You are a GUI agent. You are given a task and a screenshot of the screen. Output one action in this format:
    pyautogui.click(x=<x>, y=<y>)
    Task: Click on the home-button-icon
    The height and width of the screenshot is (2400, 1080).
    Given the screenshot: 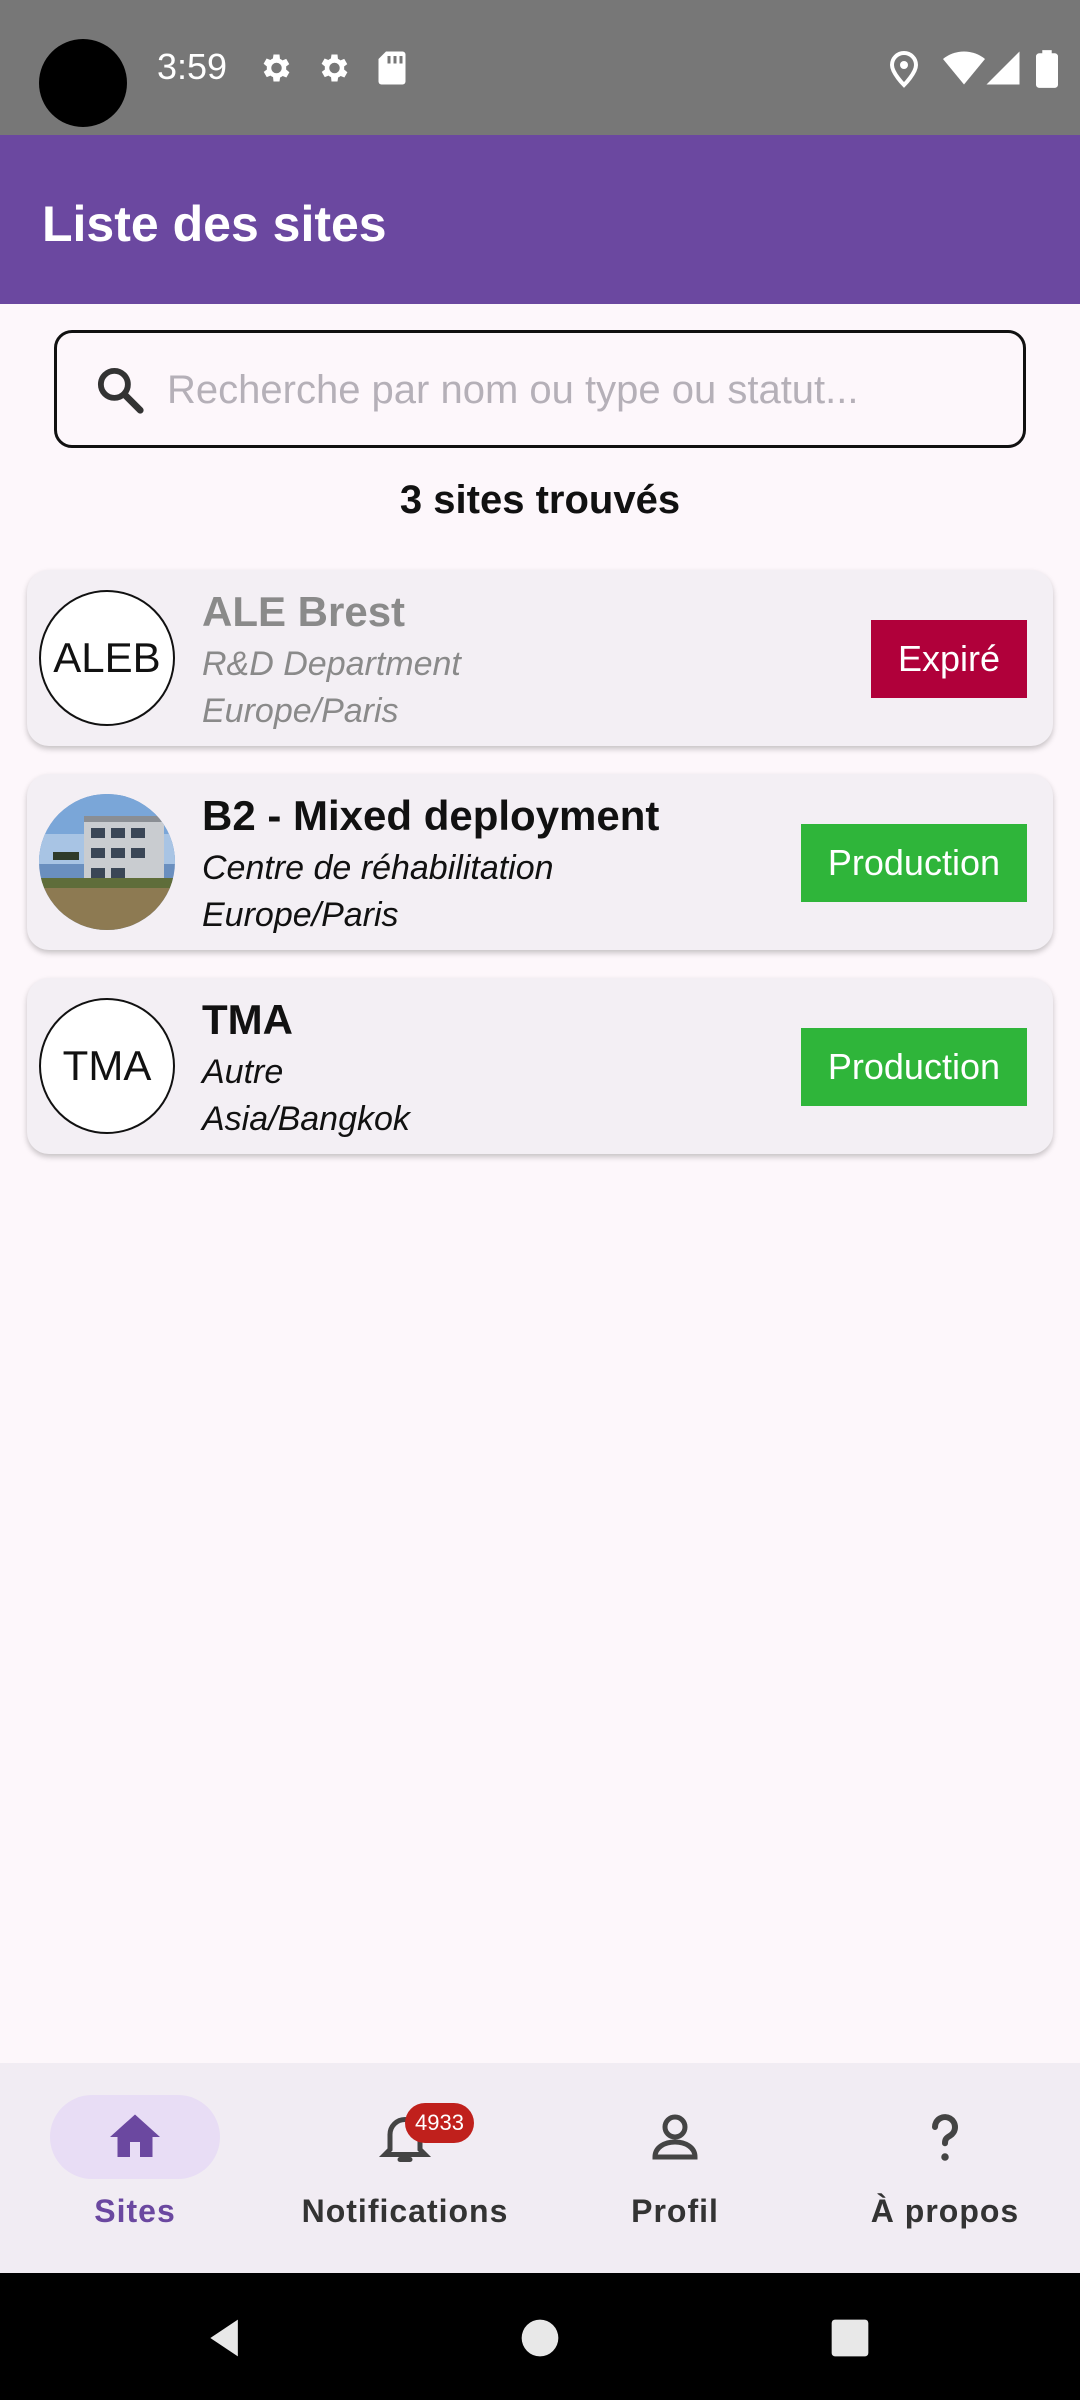 What is the action you would take?
    pyautogui.click(x=540, y=2338)
    